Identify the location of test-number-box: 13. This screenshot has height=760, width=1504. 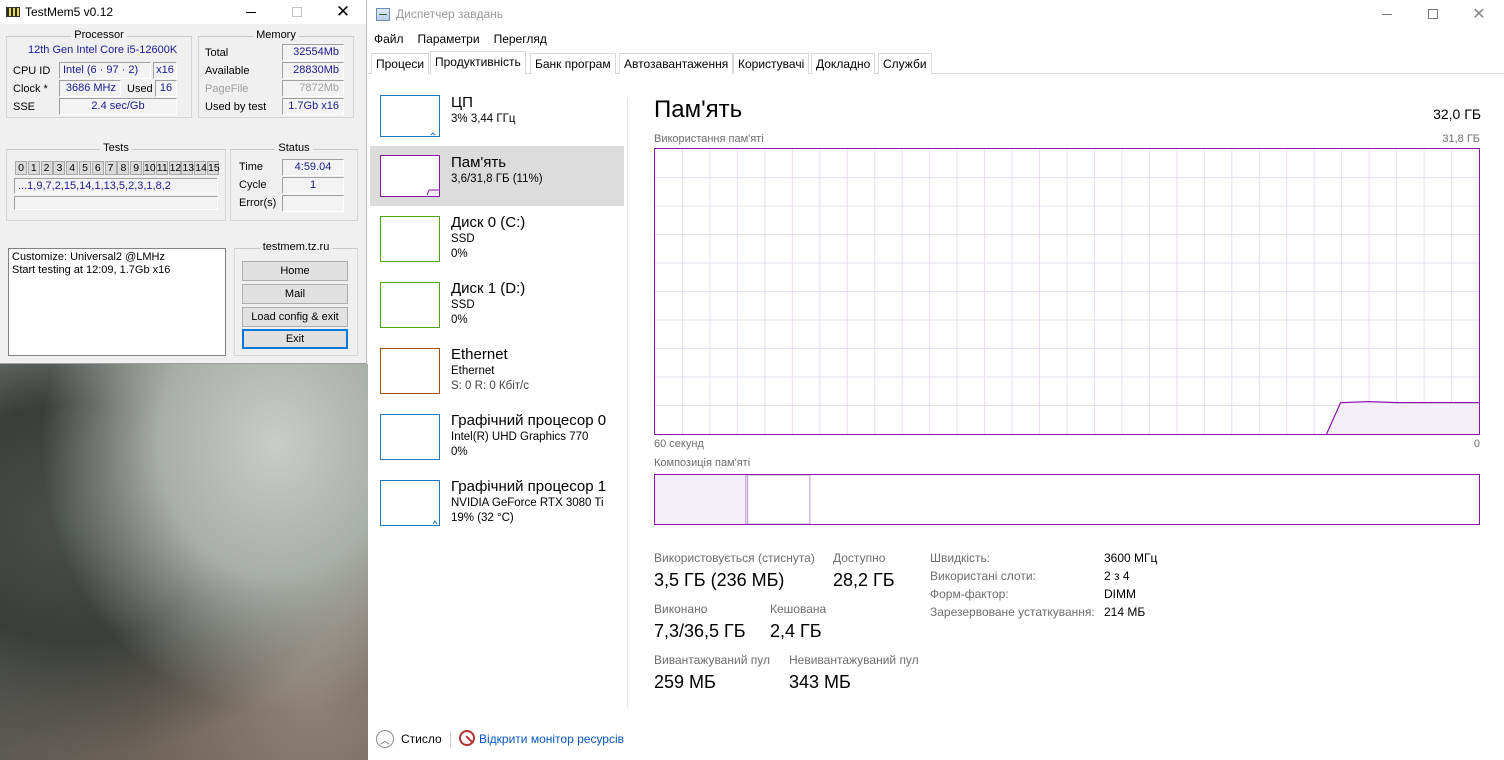
(188, 168).